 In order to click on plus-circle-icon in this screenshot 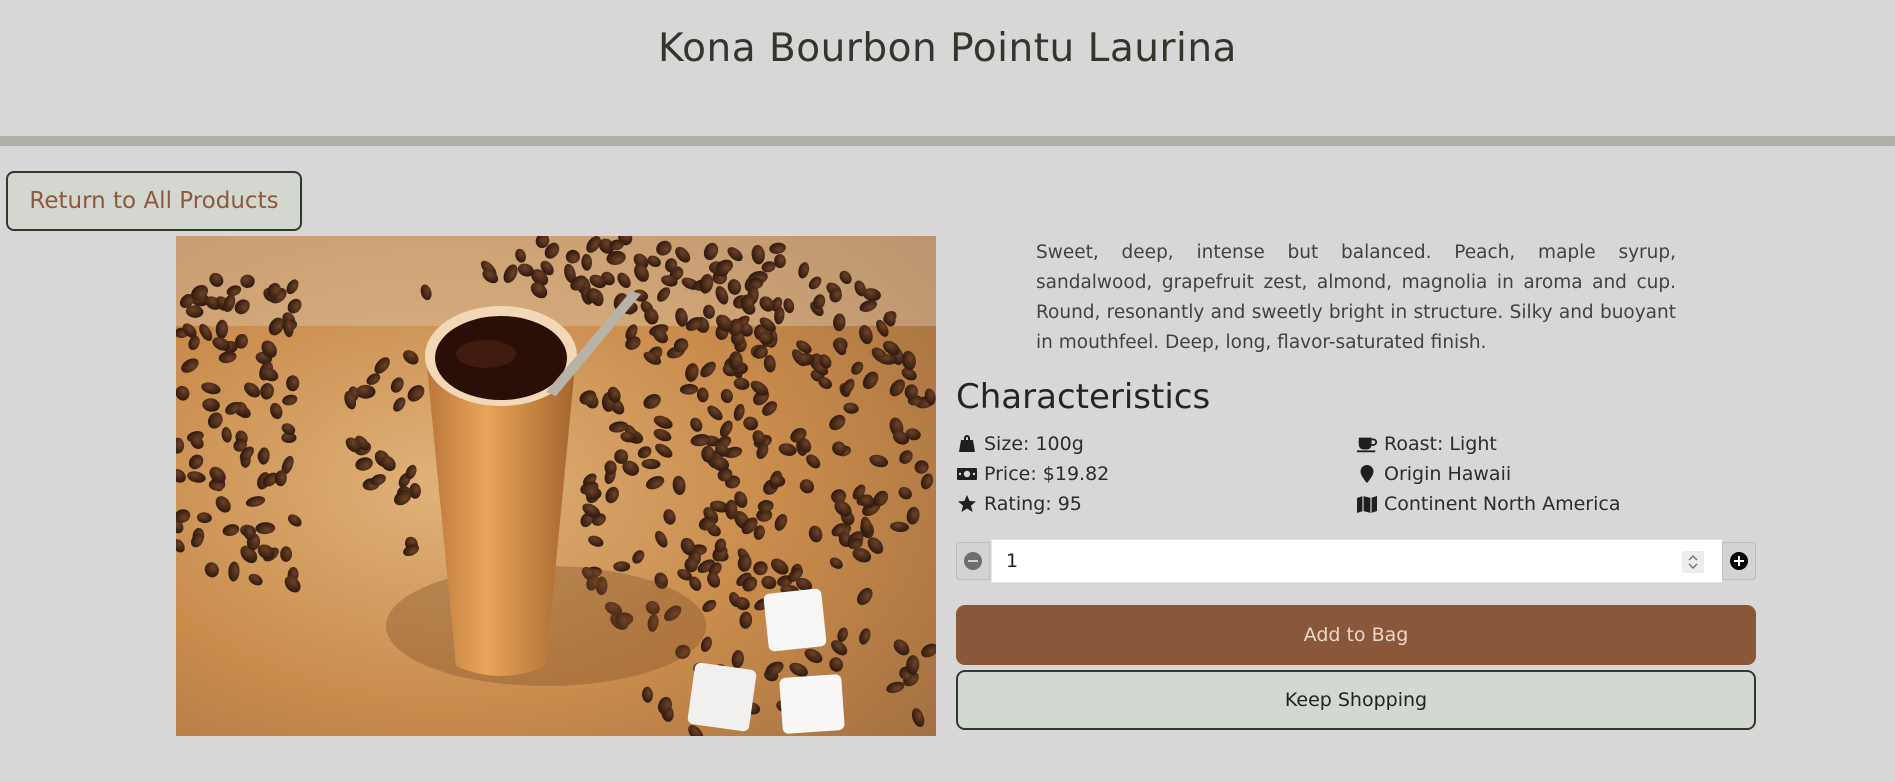, I will do `click(1739, 561)`.